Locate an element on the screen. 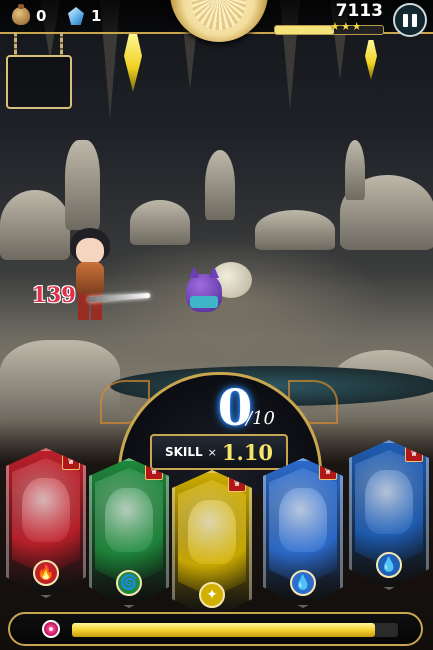 The width and height of the screenshot is (433, 650). skill-multiplier: SKILL × 1.10 is located at coordinates (219, 452).